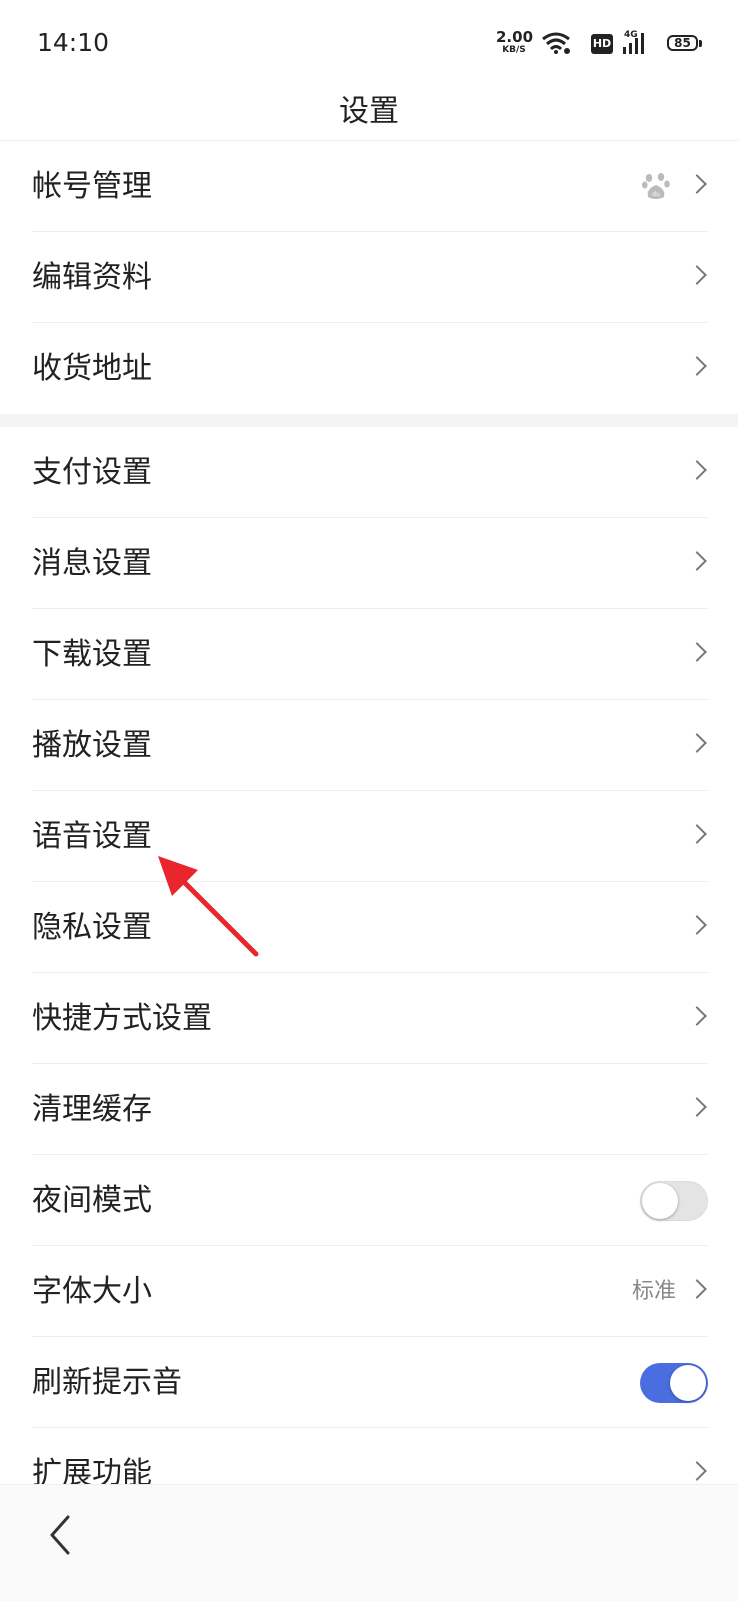 This screenshot has width=738, height=1601. Describe the element at coordinates (369, 472) in the screenshot. I see `settings-item-payment: 支付设置` at that location.